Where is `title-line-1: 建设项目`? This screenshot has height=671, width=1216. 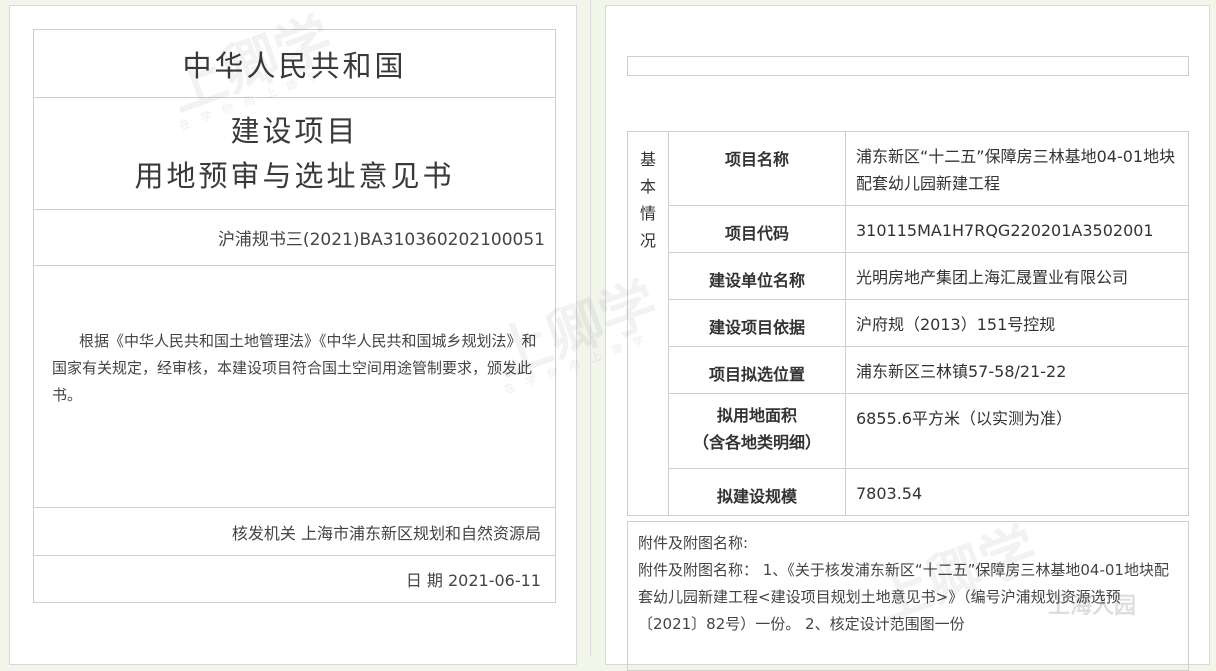
title-line-1: 建设项目 is located at coordinates (294, 130).